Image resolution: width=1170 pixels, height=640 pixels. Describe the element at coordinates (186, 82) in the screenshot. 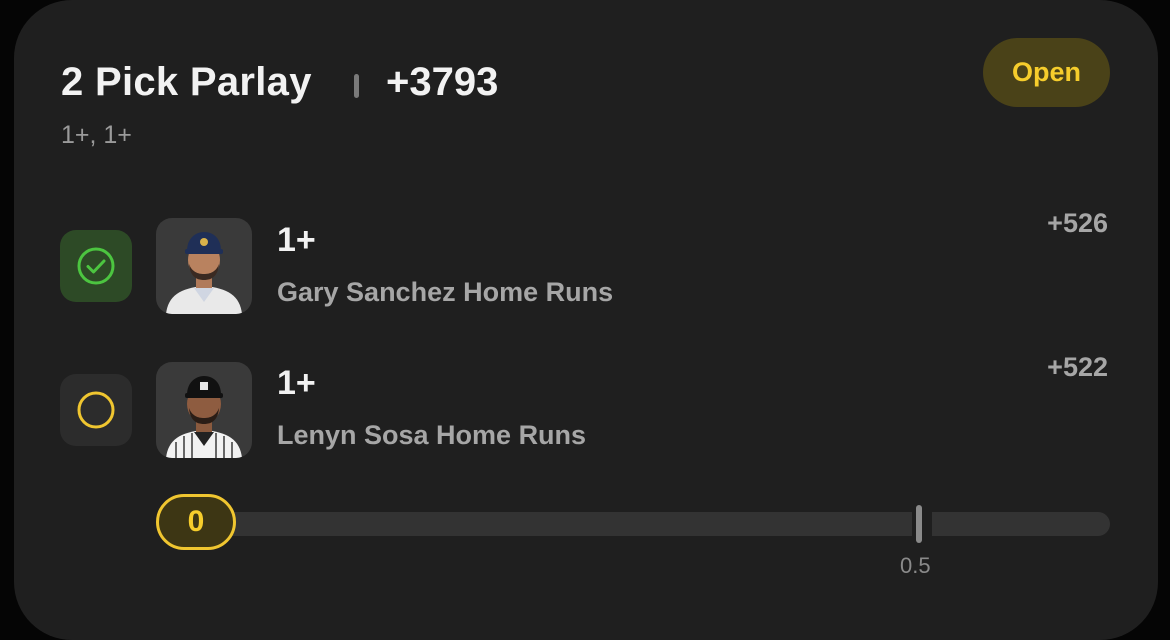

I see `parlay-title: 2 Pick Parlay` at that location.